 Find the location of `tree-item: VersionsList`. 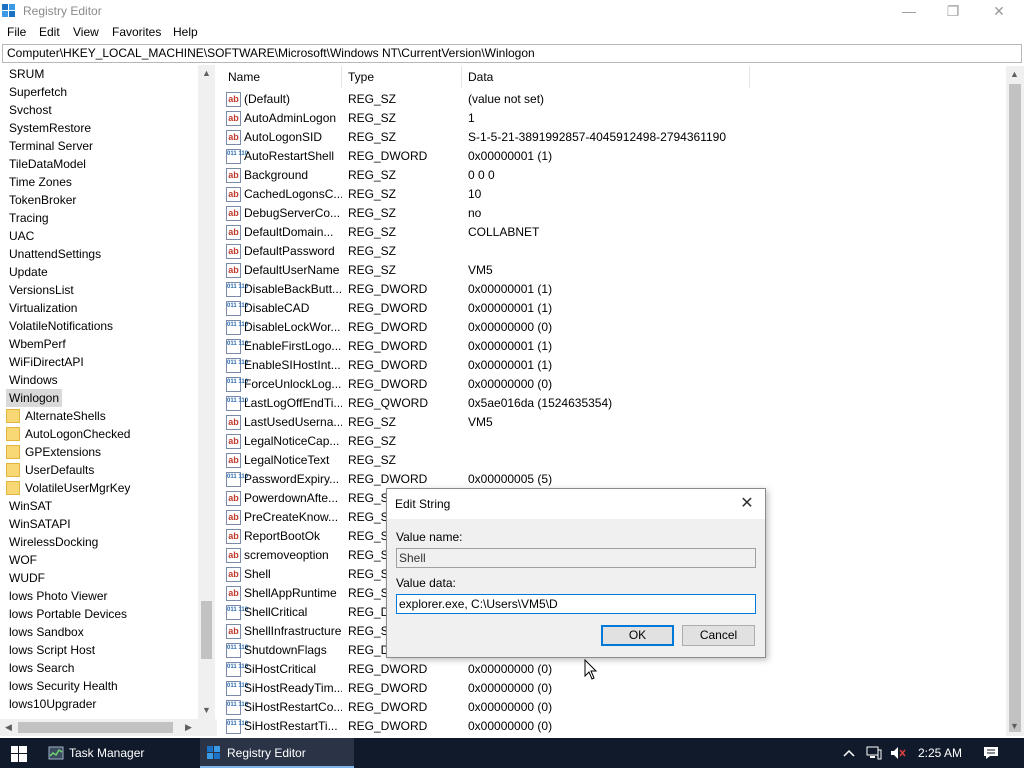

tree-item: VersionsList is located at coordinates (40, 290).